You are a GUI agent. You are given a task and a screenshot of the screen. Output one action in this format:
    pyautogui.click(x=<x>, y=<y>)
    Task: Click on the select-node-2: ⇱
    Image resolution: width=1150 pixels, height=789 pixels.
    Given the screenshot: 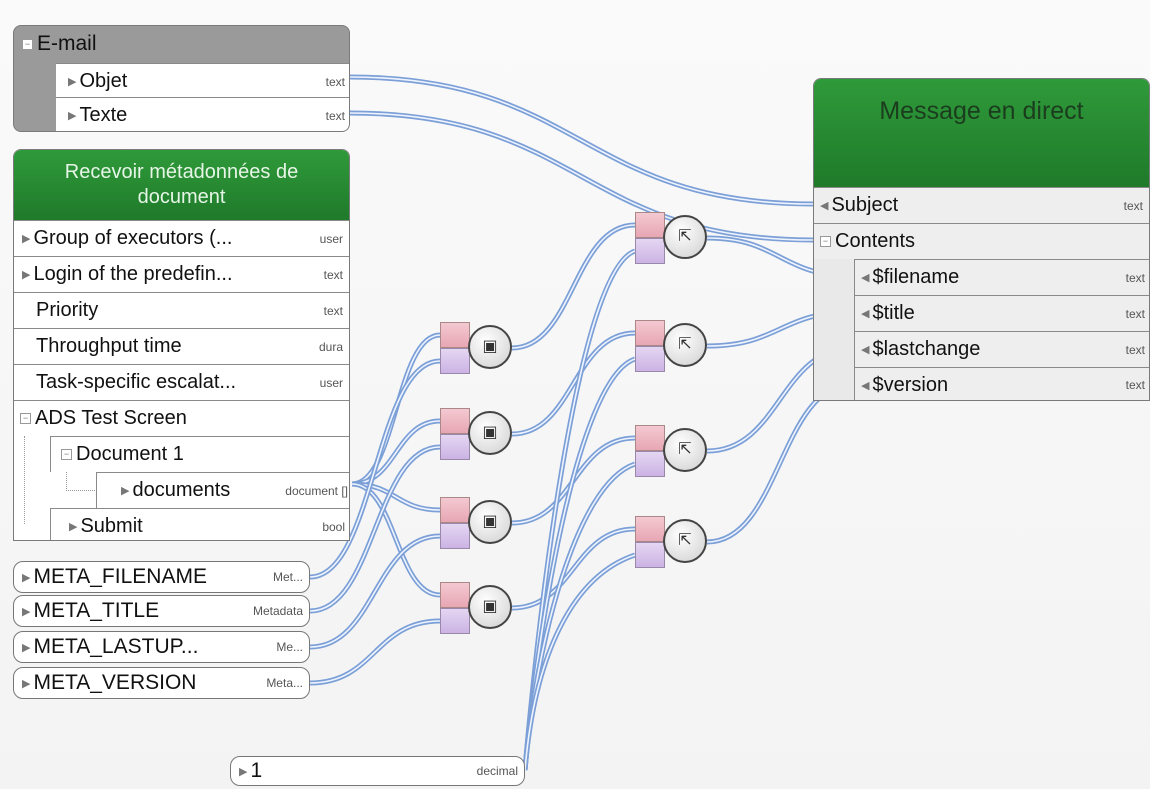 What is the action you would take?
    pyautogui.click(x=672, y=346)
    